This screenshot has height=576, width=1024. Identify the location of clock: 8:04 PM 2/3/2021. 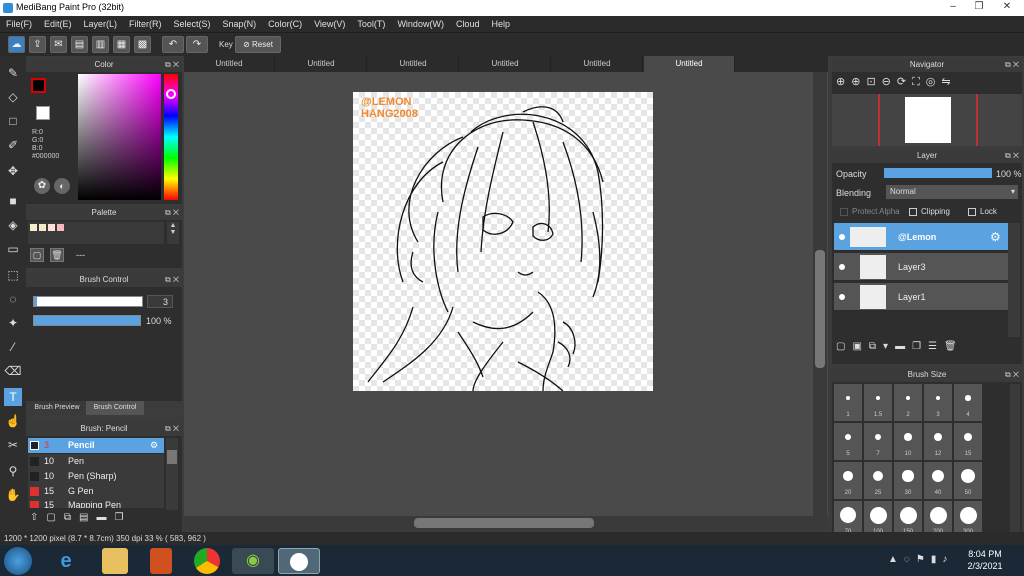
(985, 560).